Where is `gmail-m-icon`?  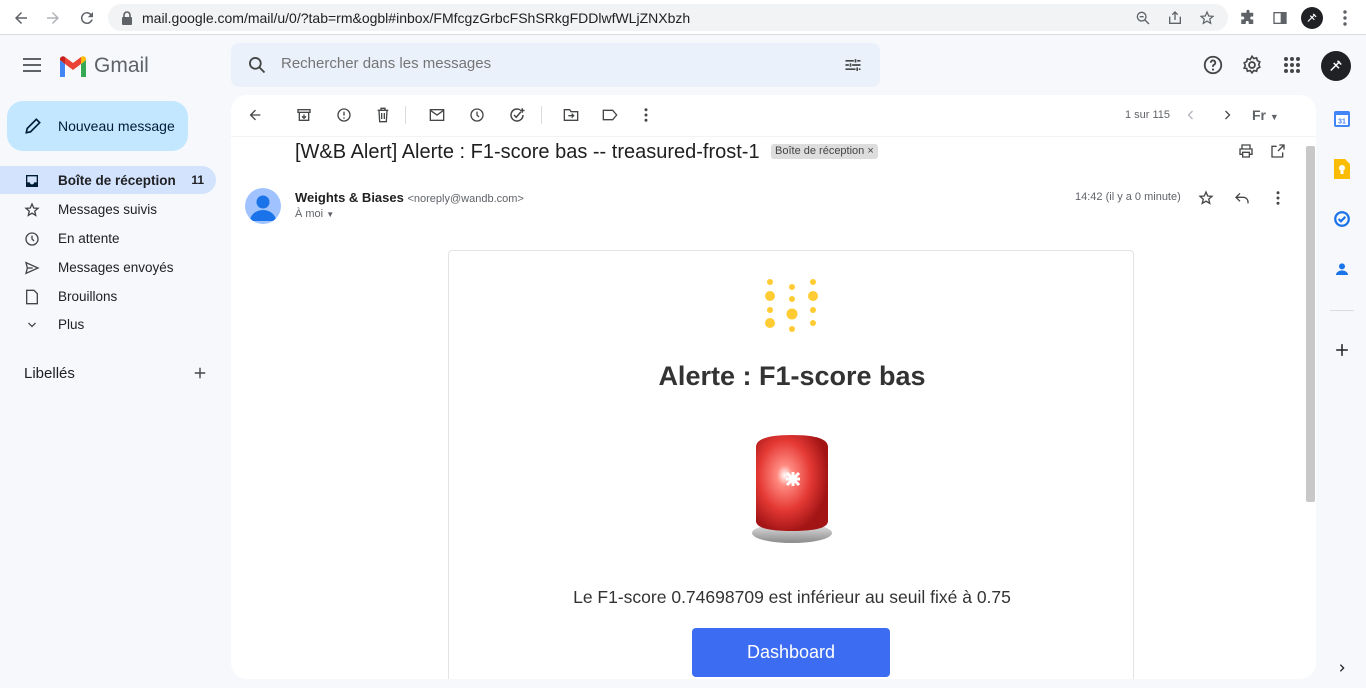 gmail-m-icon is located at coordinates (73, 66).